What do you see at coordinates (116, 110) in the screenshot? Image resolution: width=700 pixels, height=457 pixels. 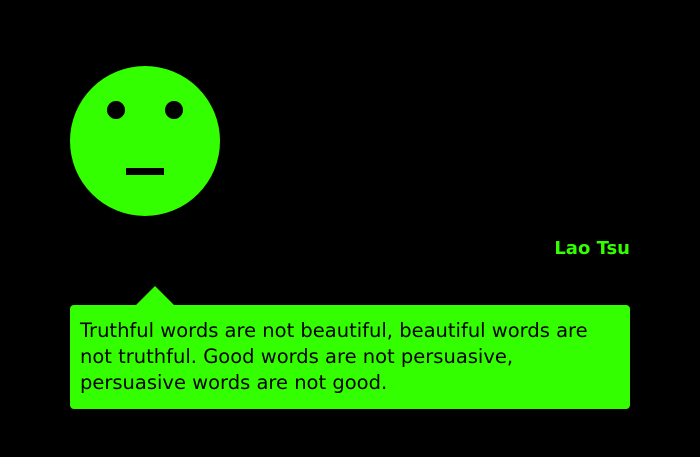 I see `left-eye` at bounding box center [116, 110].